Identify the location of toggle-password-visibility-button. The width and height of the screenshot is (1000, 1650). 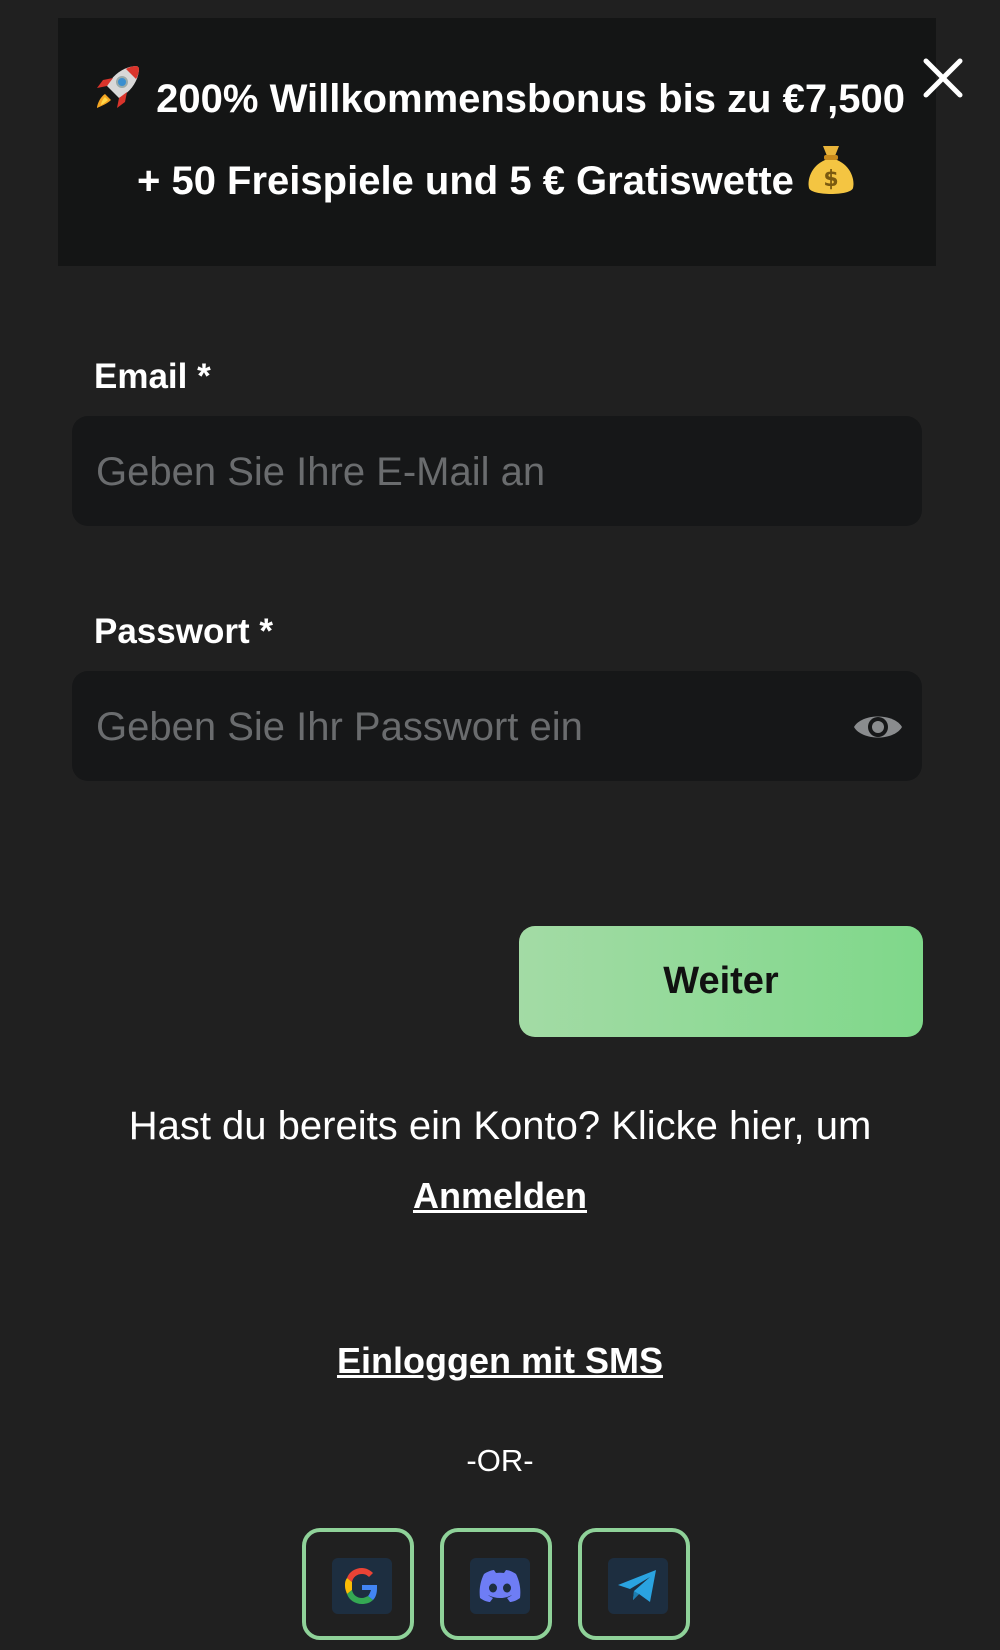
(878, 727).